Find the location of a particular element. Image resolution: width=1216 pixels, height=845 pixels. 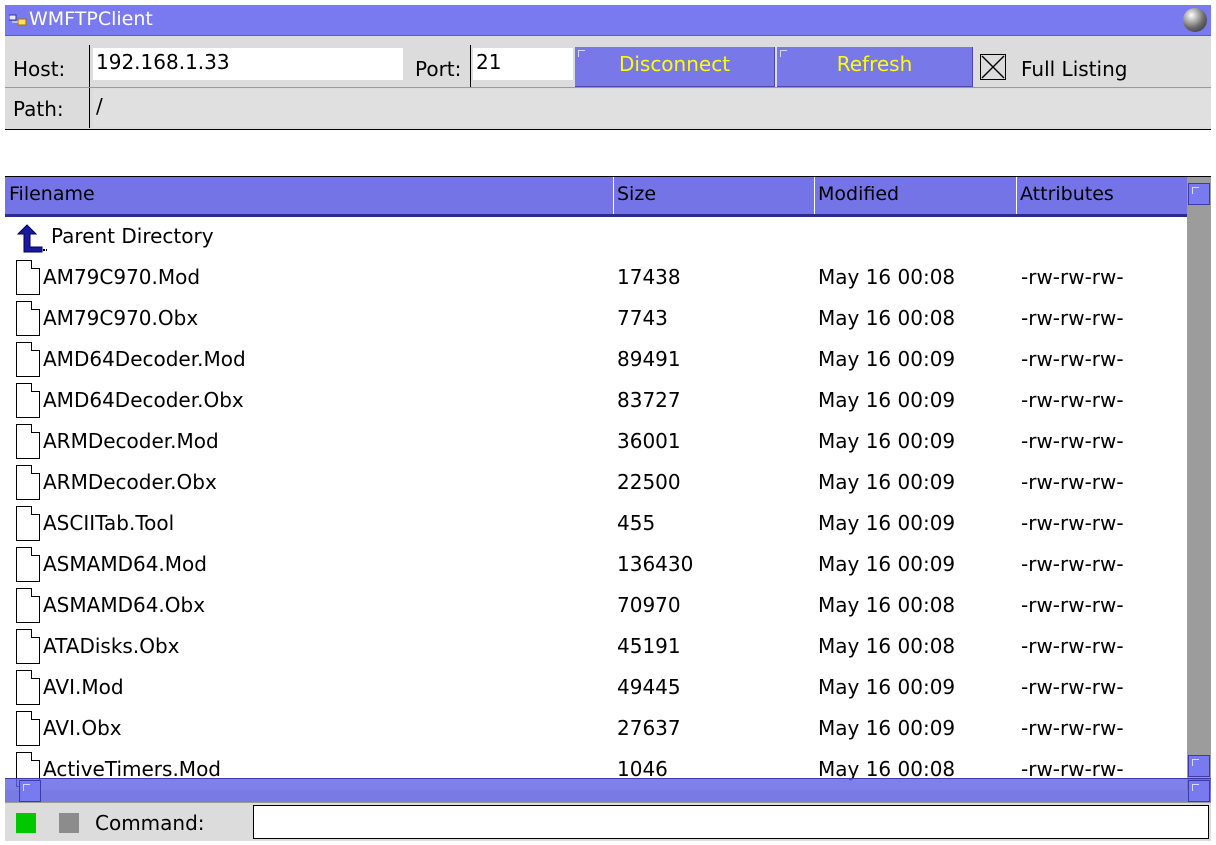

port-separator is located at coordinates (470, 66).